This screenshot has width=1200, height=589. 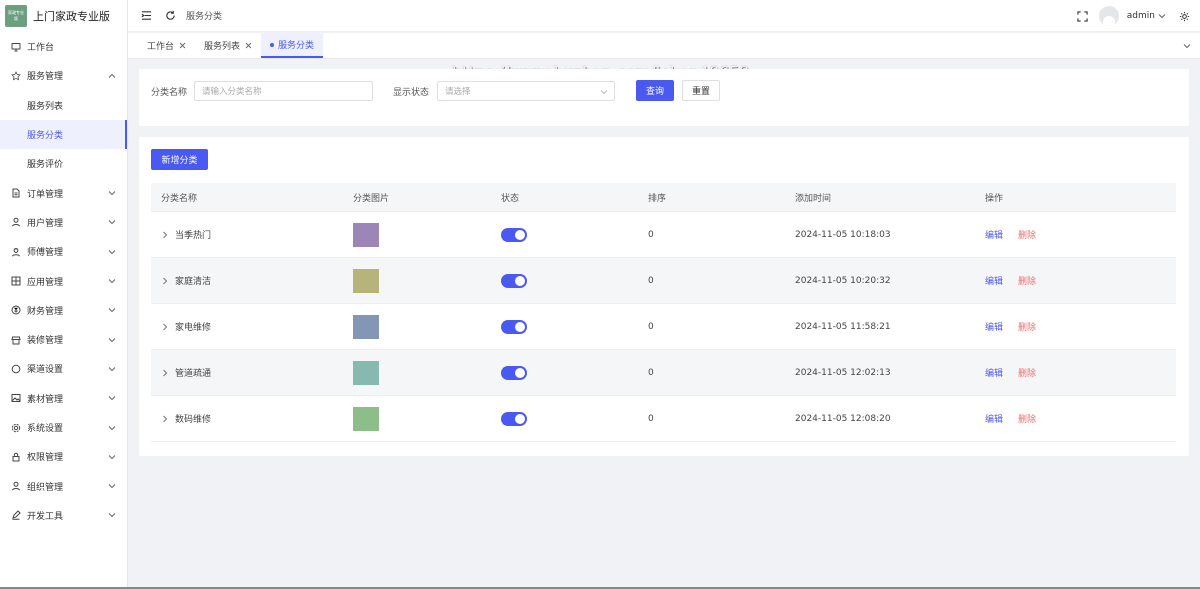 What do you see at coordinates (45, 341) in the screenshot?
I see `sidebar-item-label: 装修管理` at bounding box center [45, 341].